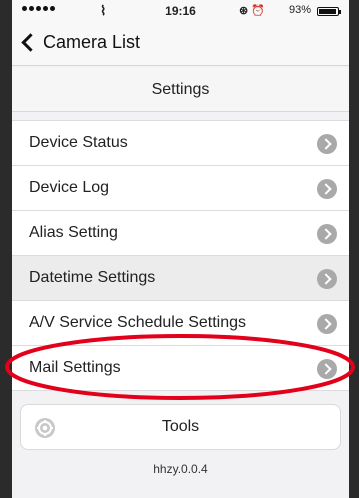 The image size is (359, 498). I want to click on menu-item-mail-settings: Mail Settings, so click(180, 368).